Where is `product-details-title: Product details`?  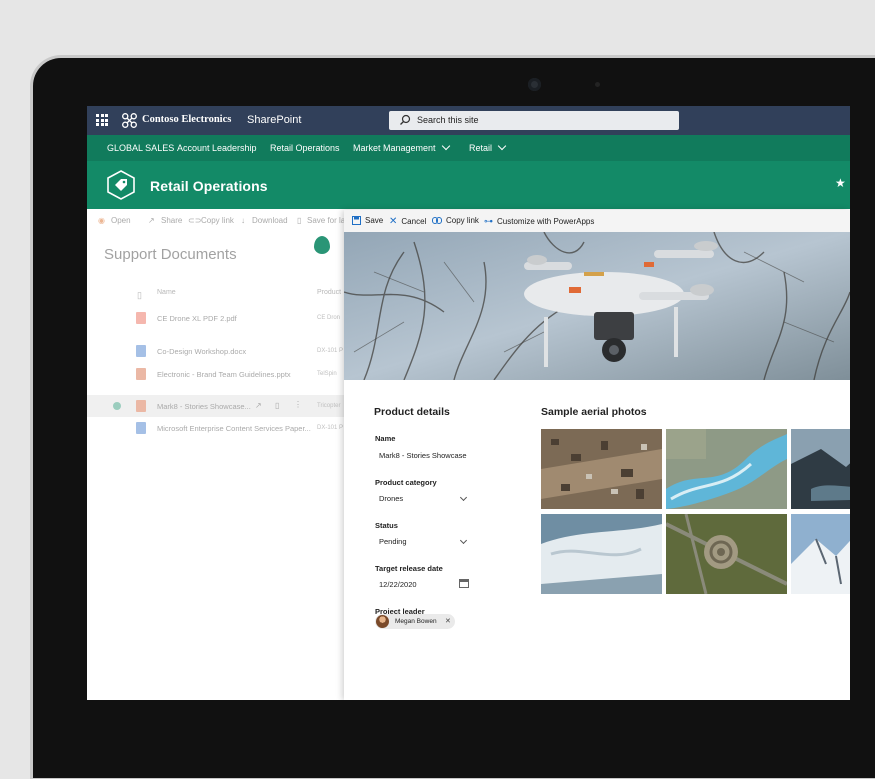 product-details-title: Product details is located at coordinates (412, 412).